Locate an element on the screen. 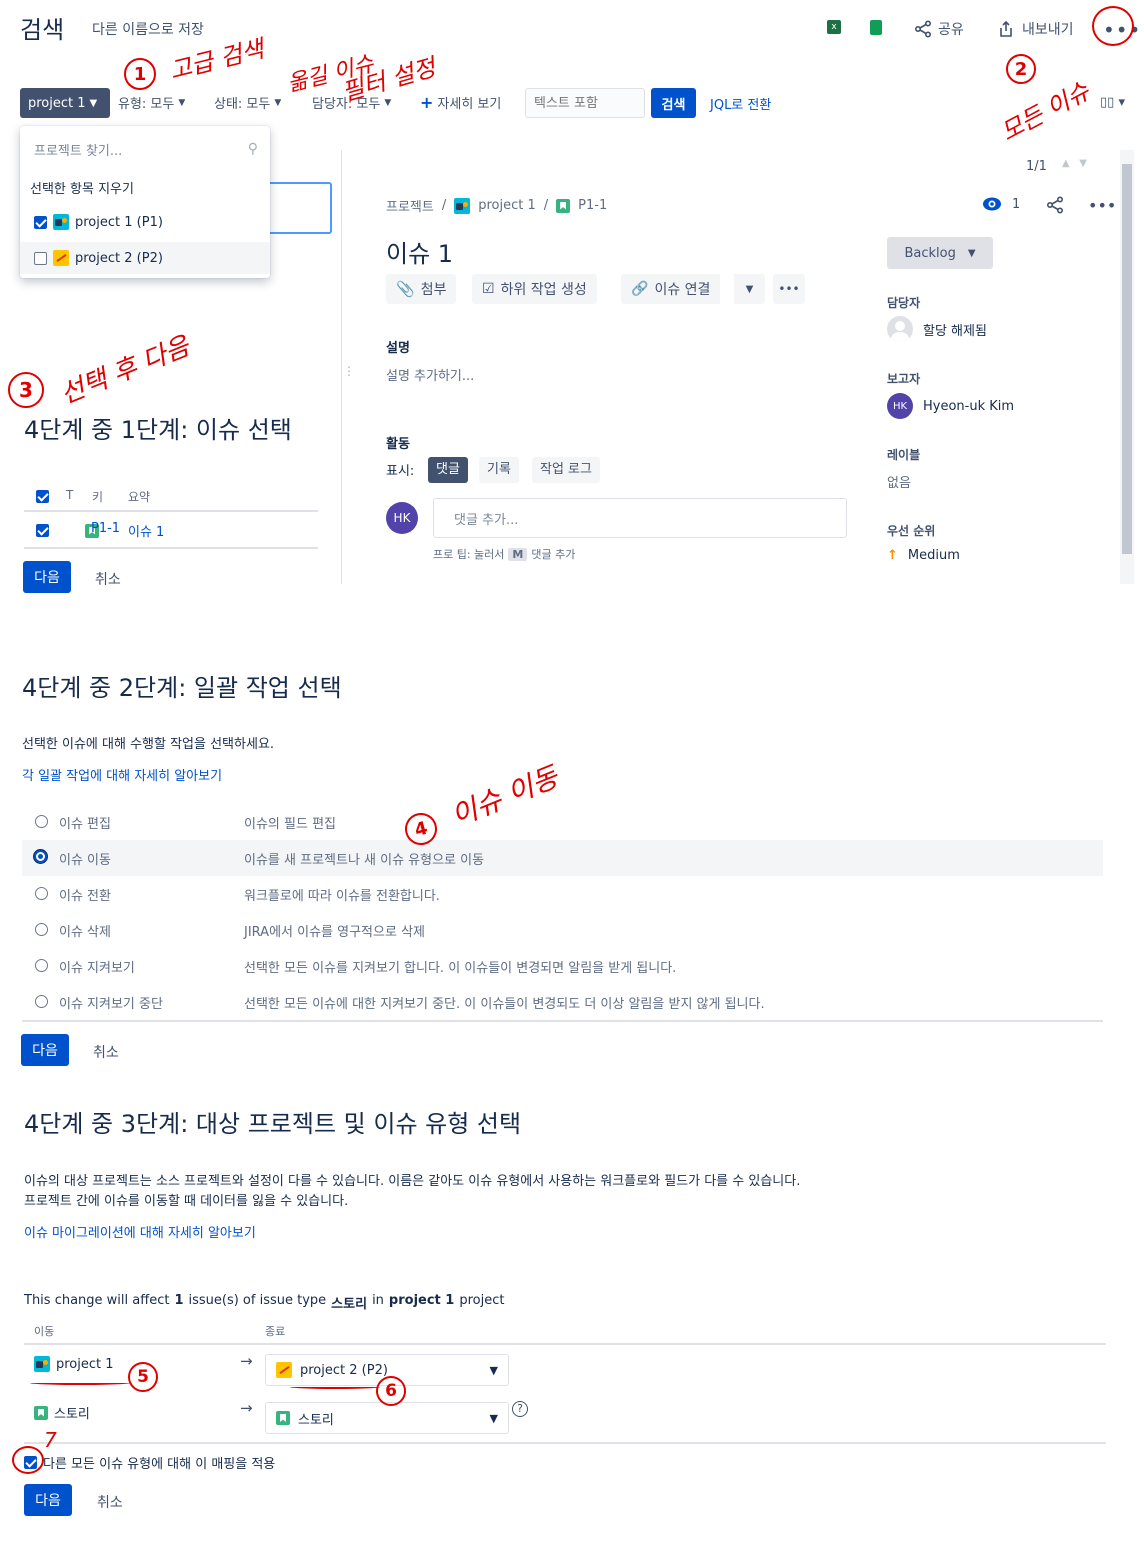  search-field-behind is located at coordinates (301, 208).